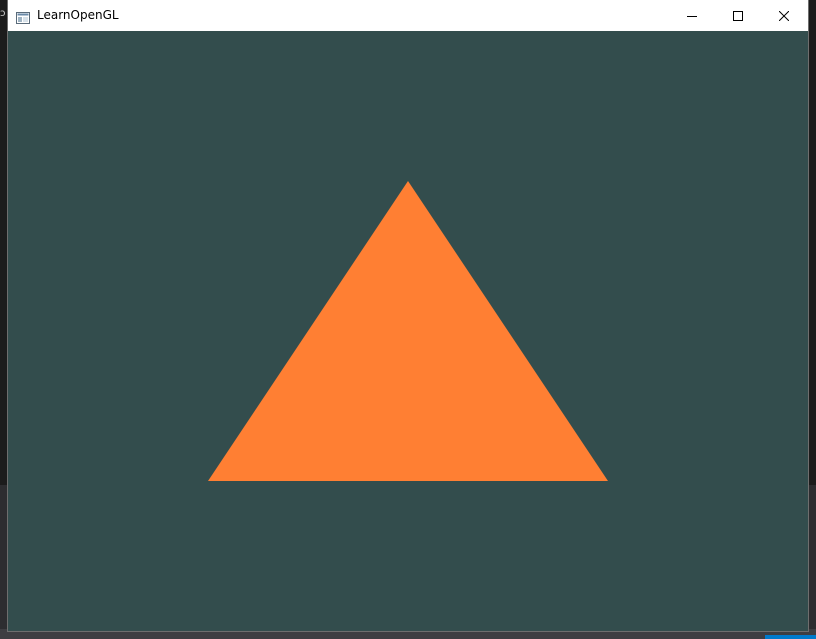  What do you see at coordinates (23, 16) in the screenshot?
I see `app-window-icon` at bounding box center [23, 16].